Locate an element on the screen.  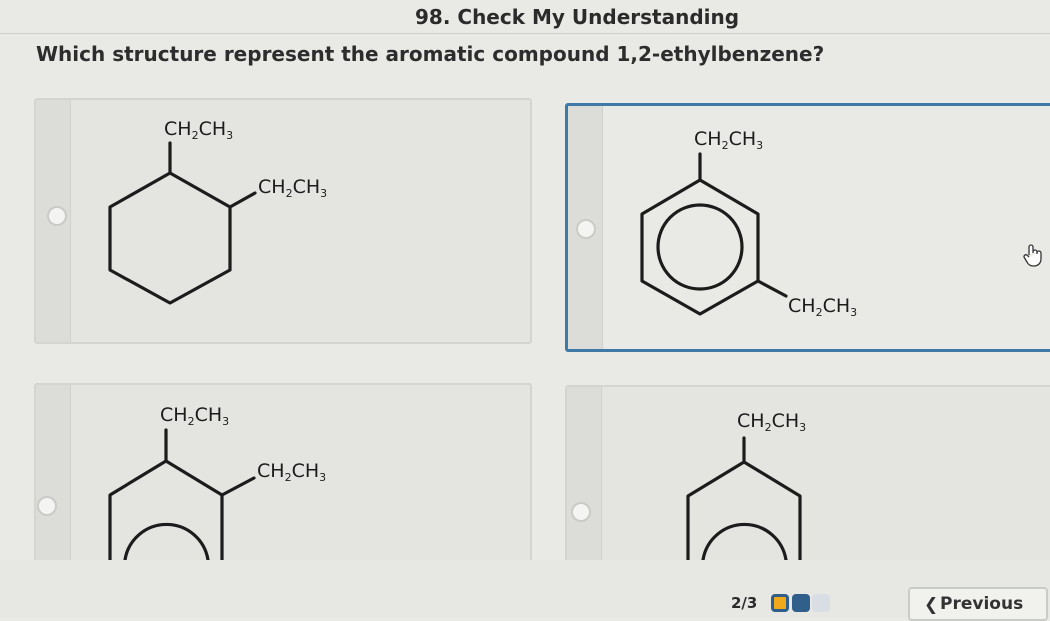
hand-cursor-icon is located at coordinates (1032, 255).